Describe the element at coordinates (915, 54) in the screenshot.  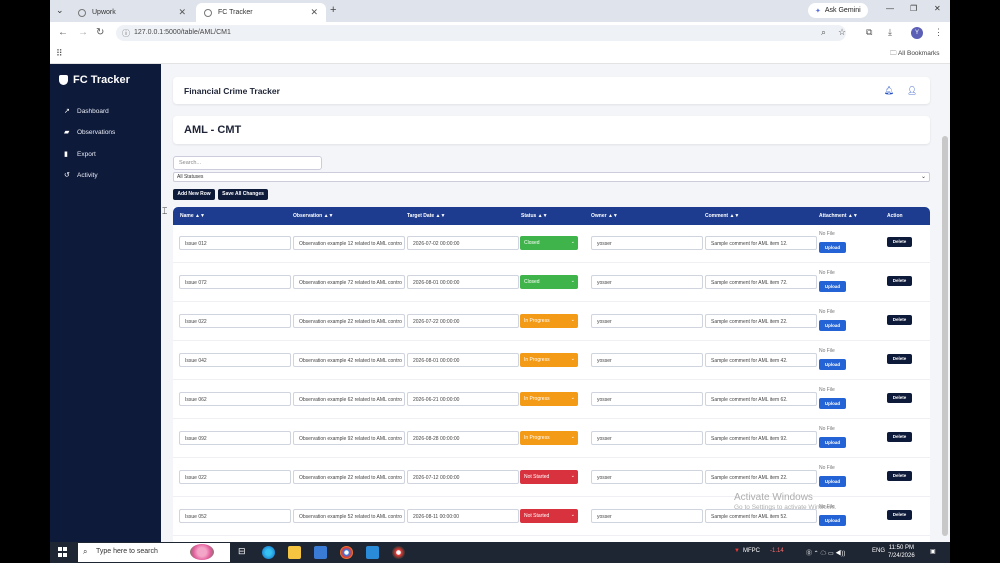
I see `all-bookmarks: 🗀 All Bookmarks` at that location.